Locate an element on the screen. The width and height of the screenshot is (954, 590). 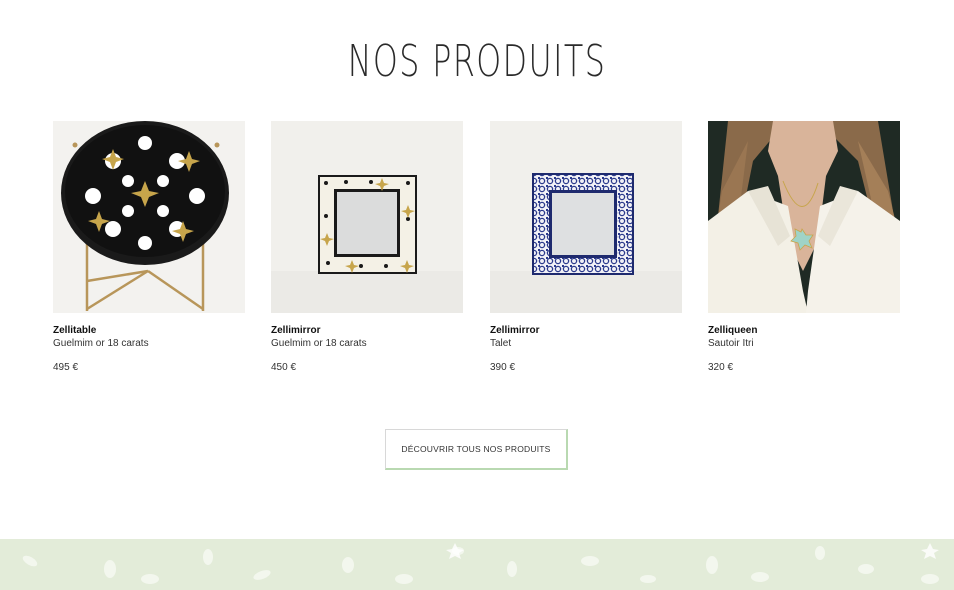
product-price: 495 € is located at coordinates (66, 367).